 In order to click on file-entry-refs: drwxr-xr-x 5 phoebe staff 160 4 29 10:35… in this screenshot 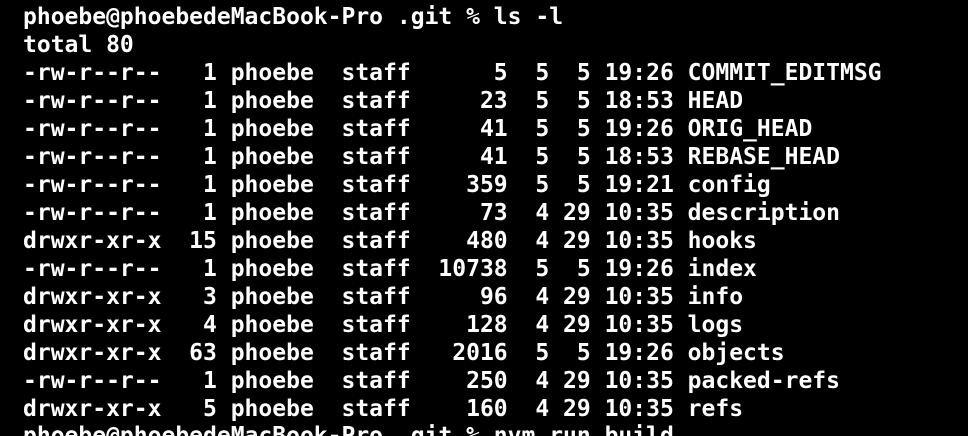, I will do `click(383, 409)`.